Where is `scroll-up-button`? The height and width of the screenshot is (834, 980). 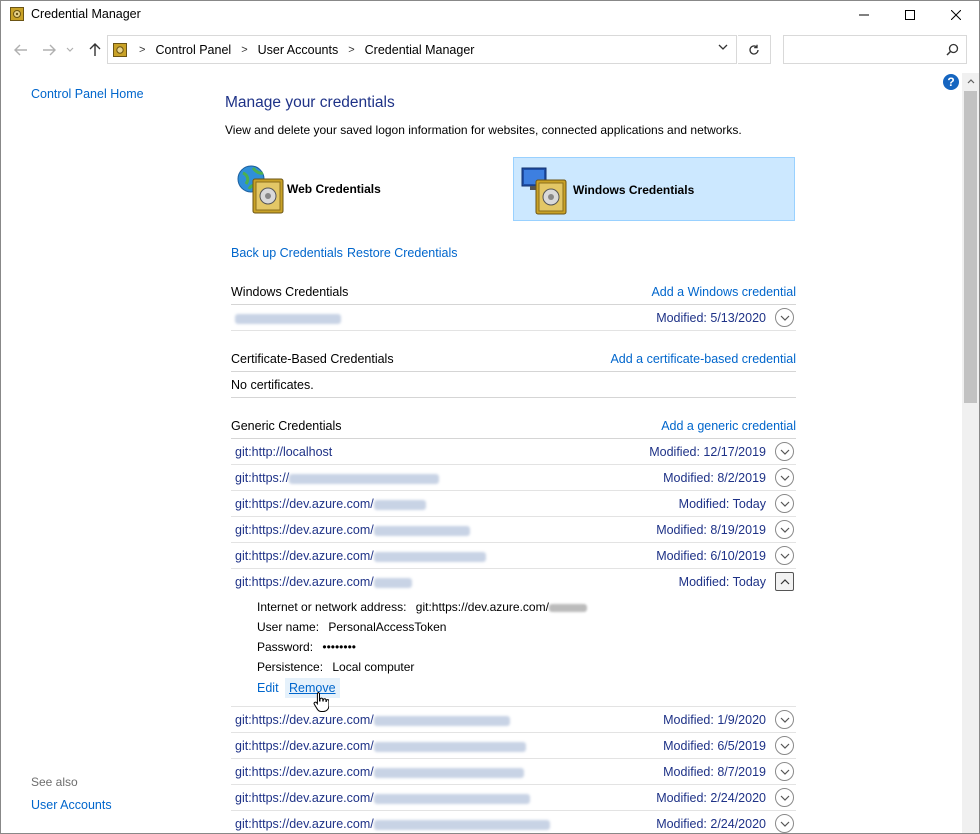 scroll-up-button is located at coordinates (970, 81).